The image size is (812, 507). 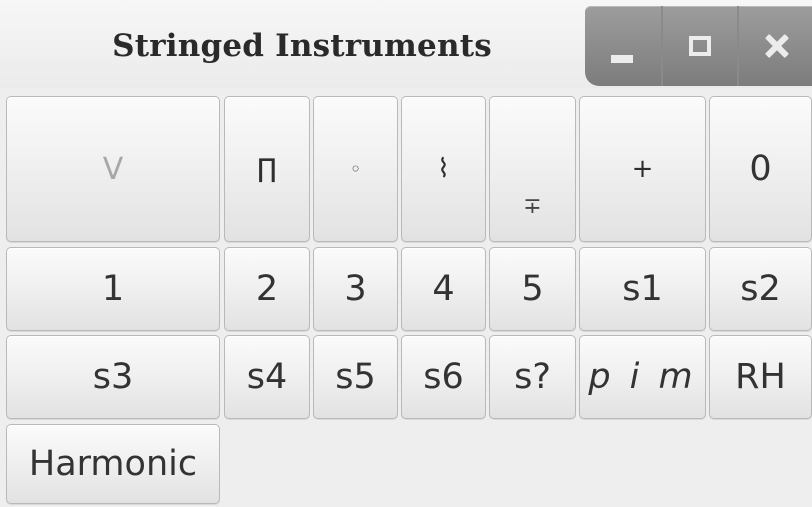 What do you see at coordinates (302, 46) in the screenshot?
I see `window-title: Stringed Instruments` at bounding box center [302, 46].